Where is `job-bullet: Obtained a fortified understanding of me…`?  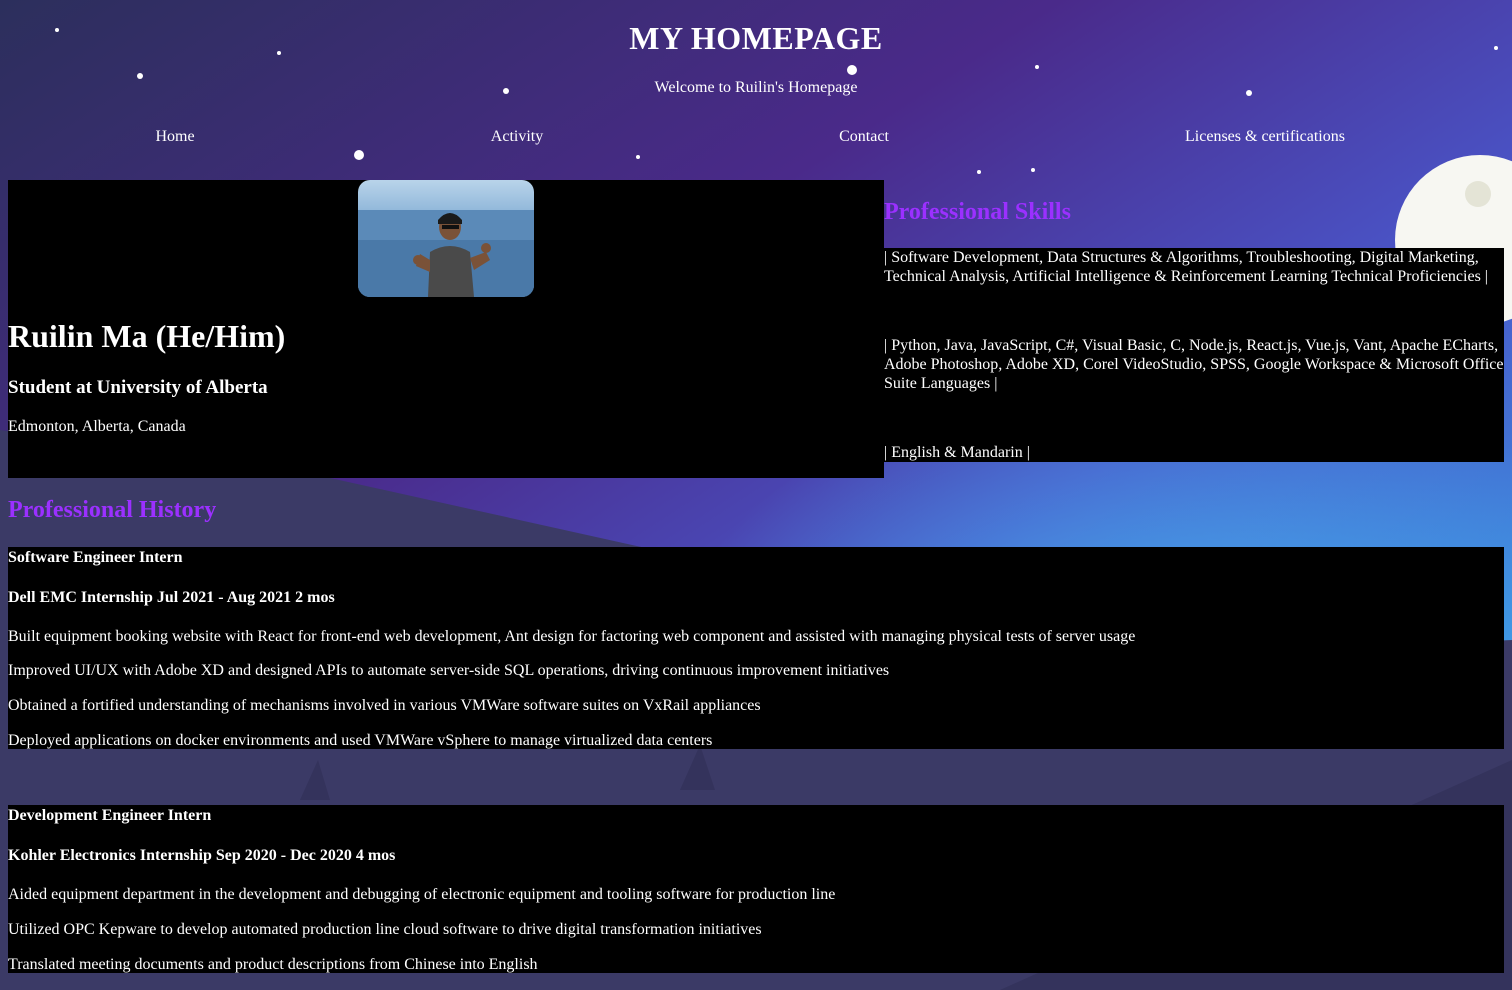 job-bullet: Obtained a fortified understanding of me… is located at coordinates (384, 705).